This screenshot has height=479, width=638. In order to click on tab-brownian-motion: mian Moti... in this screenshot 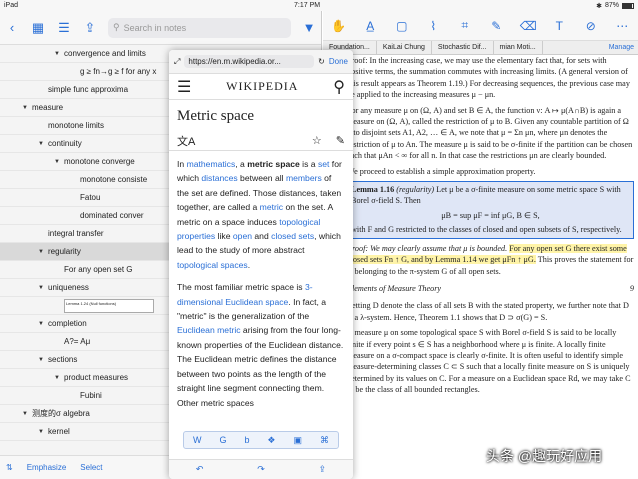, I will do `click(518, 47)`.